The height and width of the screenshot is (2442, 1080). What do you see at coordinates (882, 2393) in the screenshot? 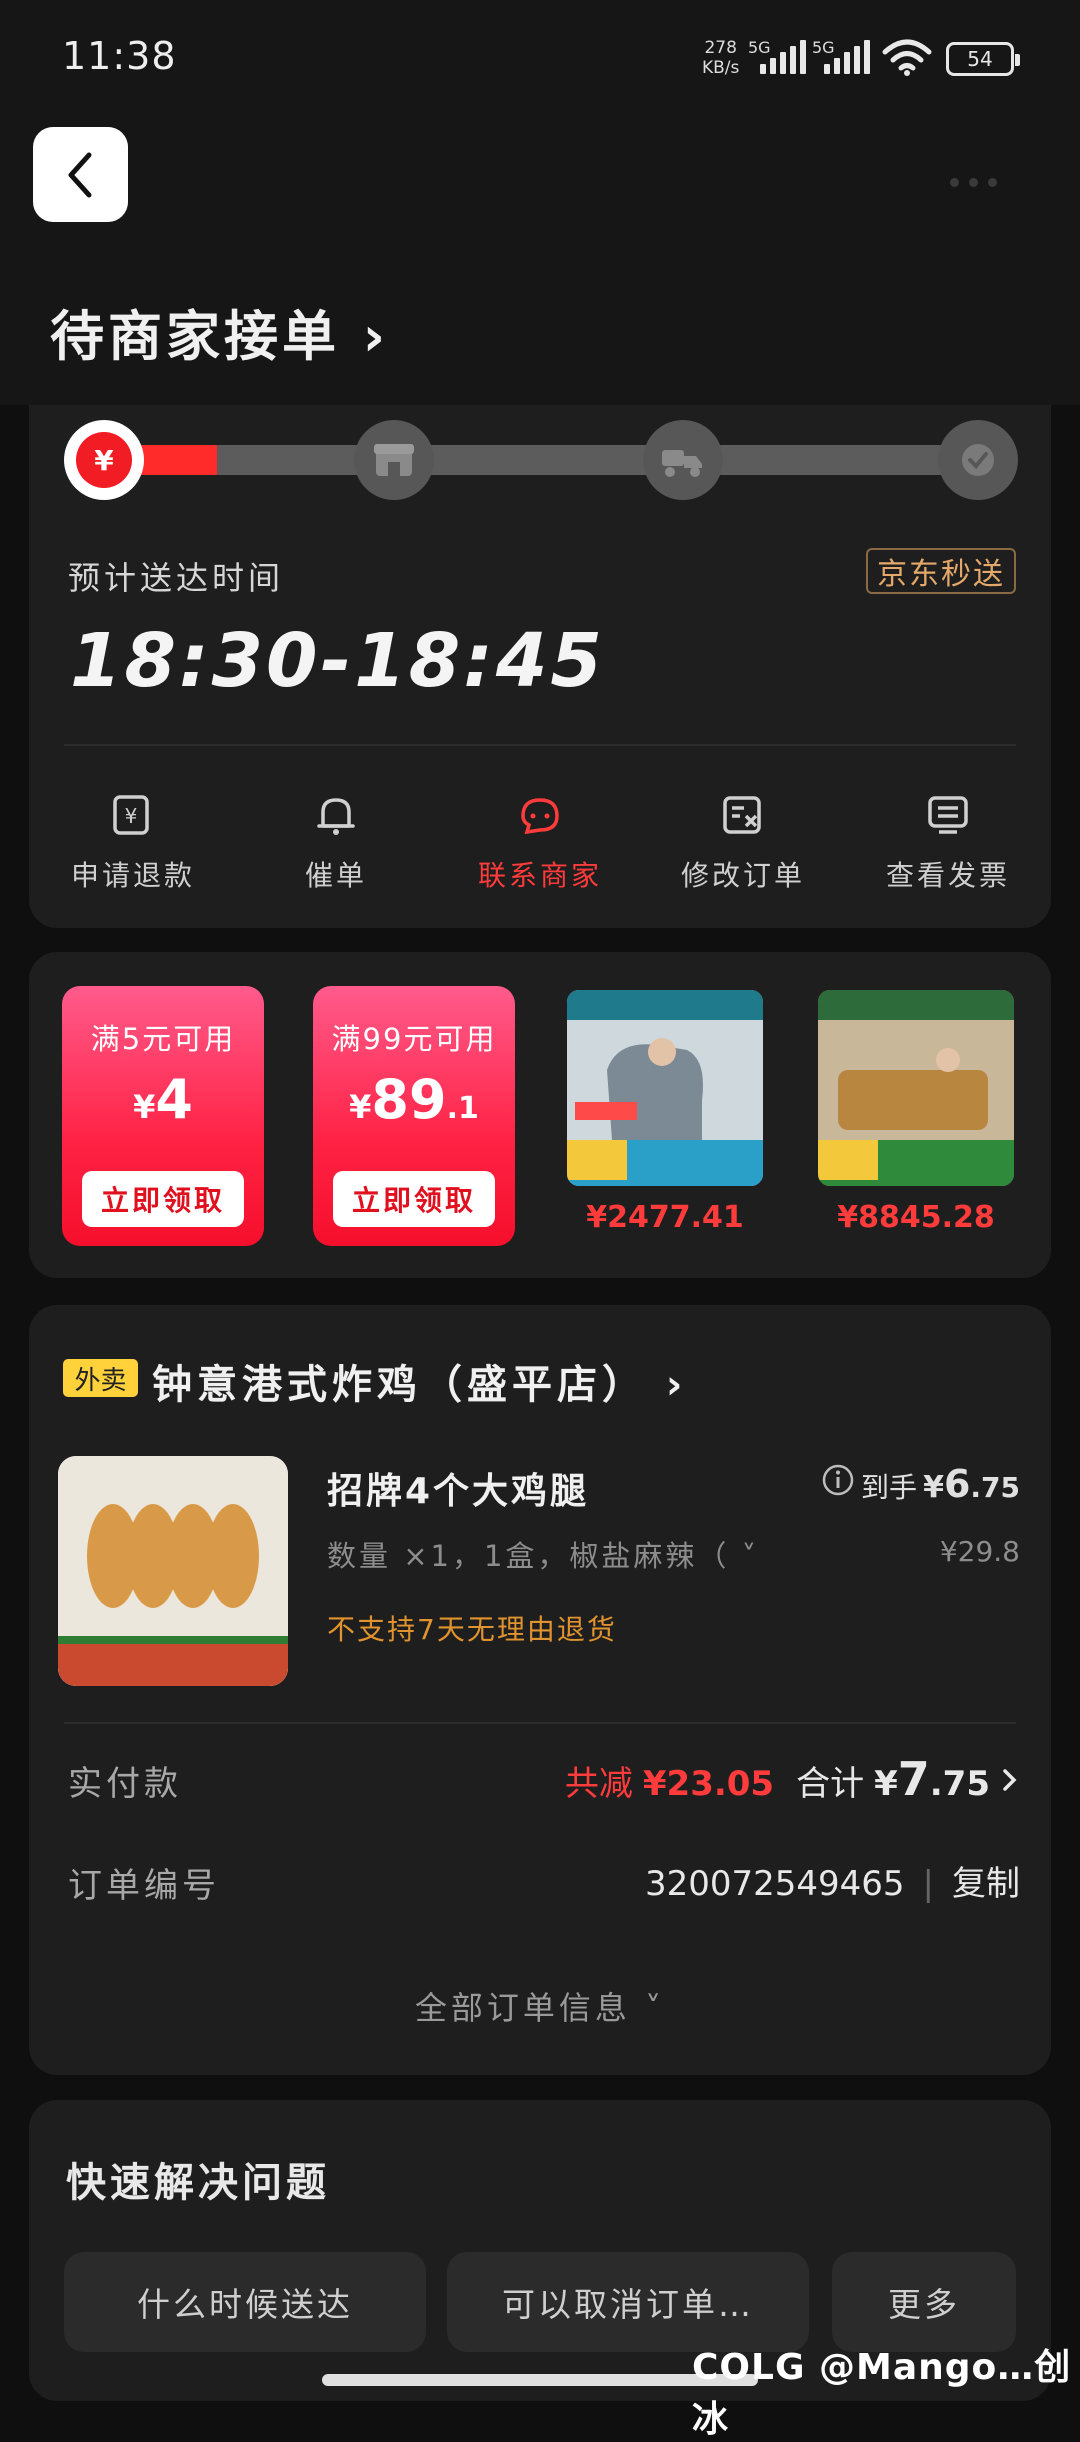
I see `watermark: COLG @Mango…创冰` at bounding box center [882, 2393].